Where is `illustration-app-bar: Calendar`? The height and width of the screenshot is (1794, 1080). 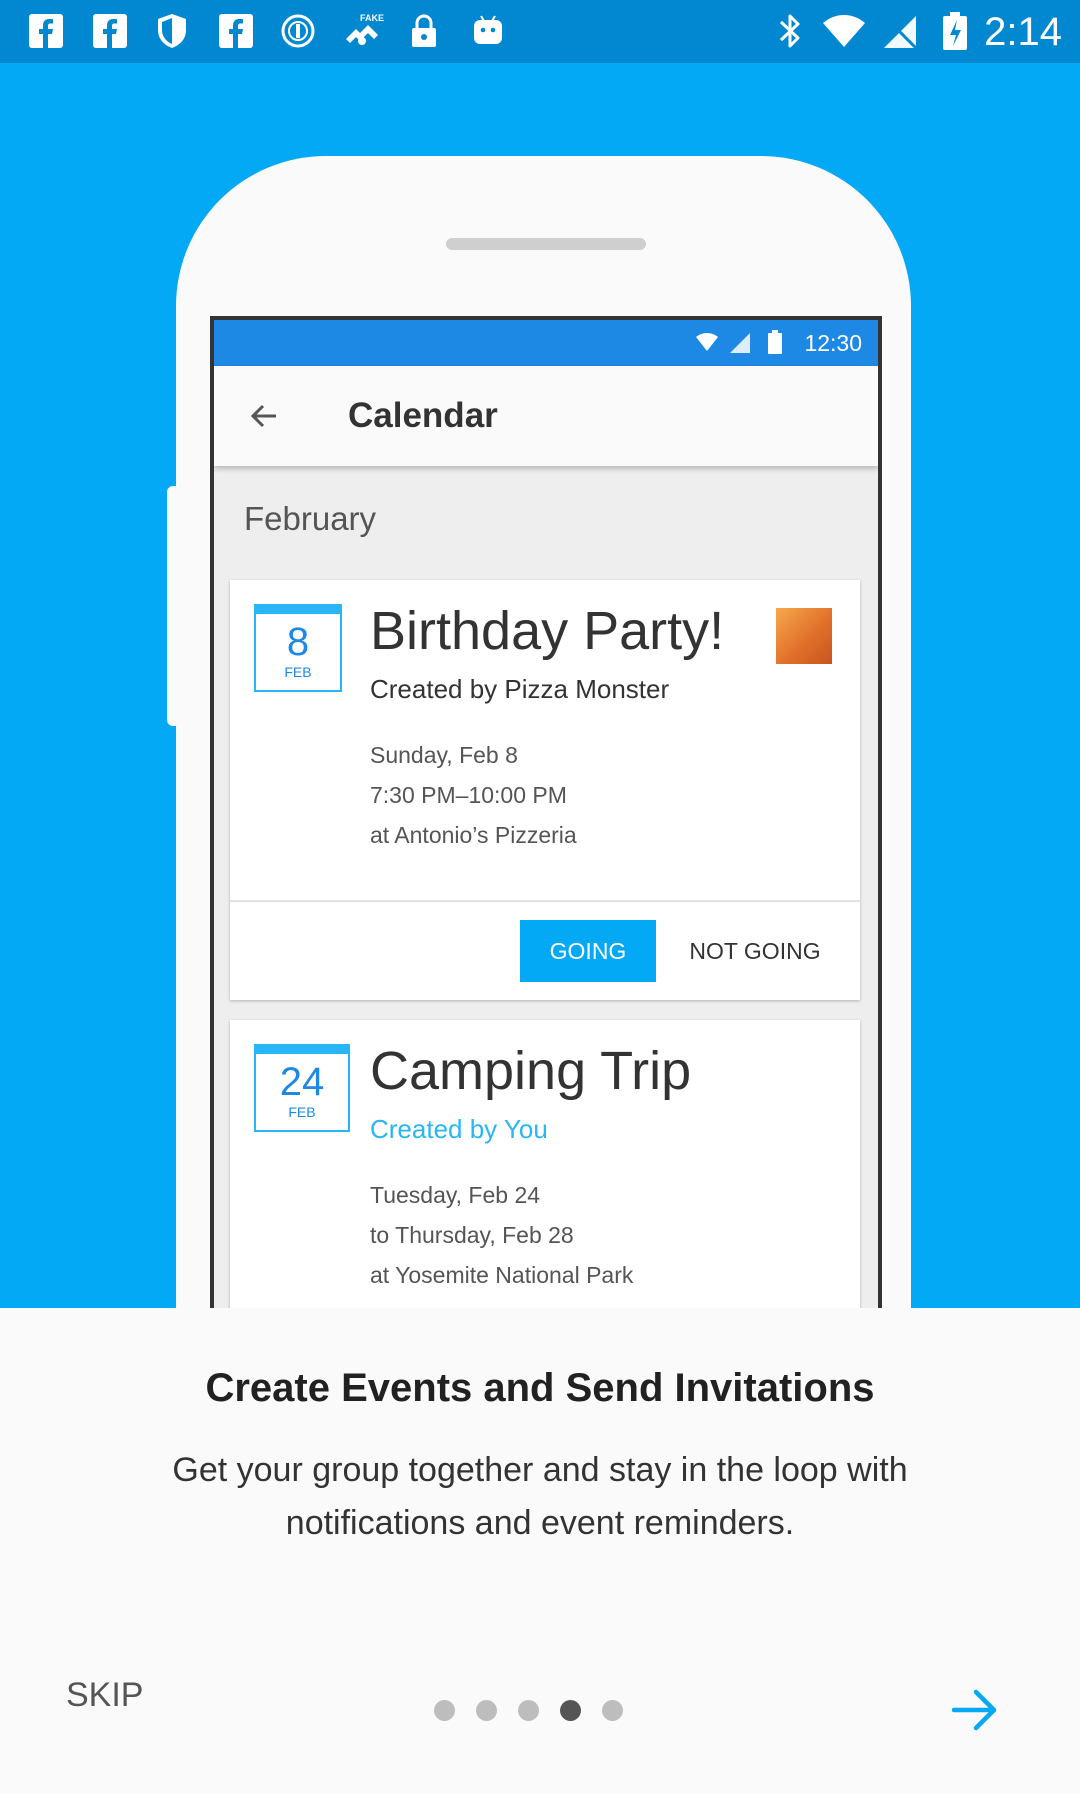
illustration-app-bar: Calendar is located at coordinates (546, 416).